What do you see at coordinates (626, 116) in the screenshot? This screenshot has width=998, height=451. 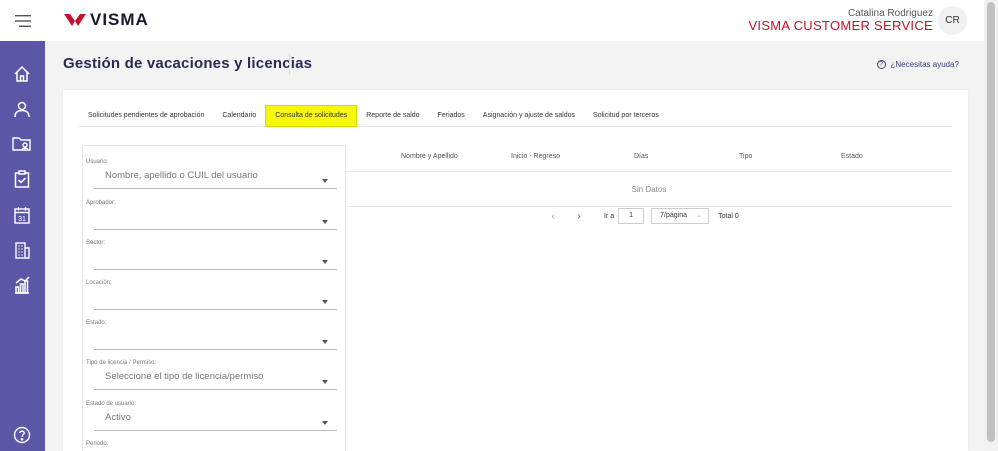 I see `tab-third-party-request: Solicitud por terceros` at bounding box center [626, 116].